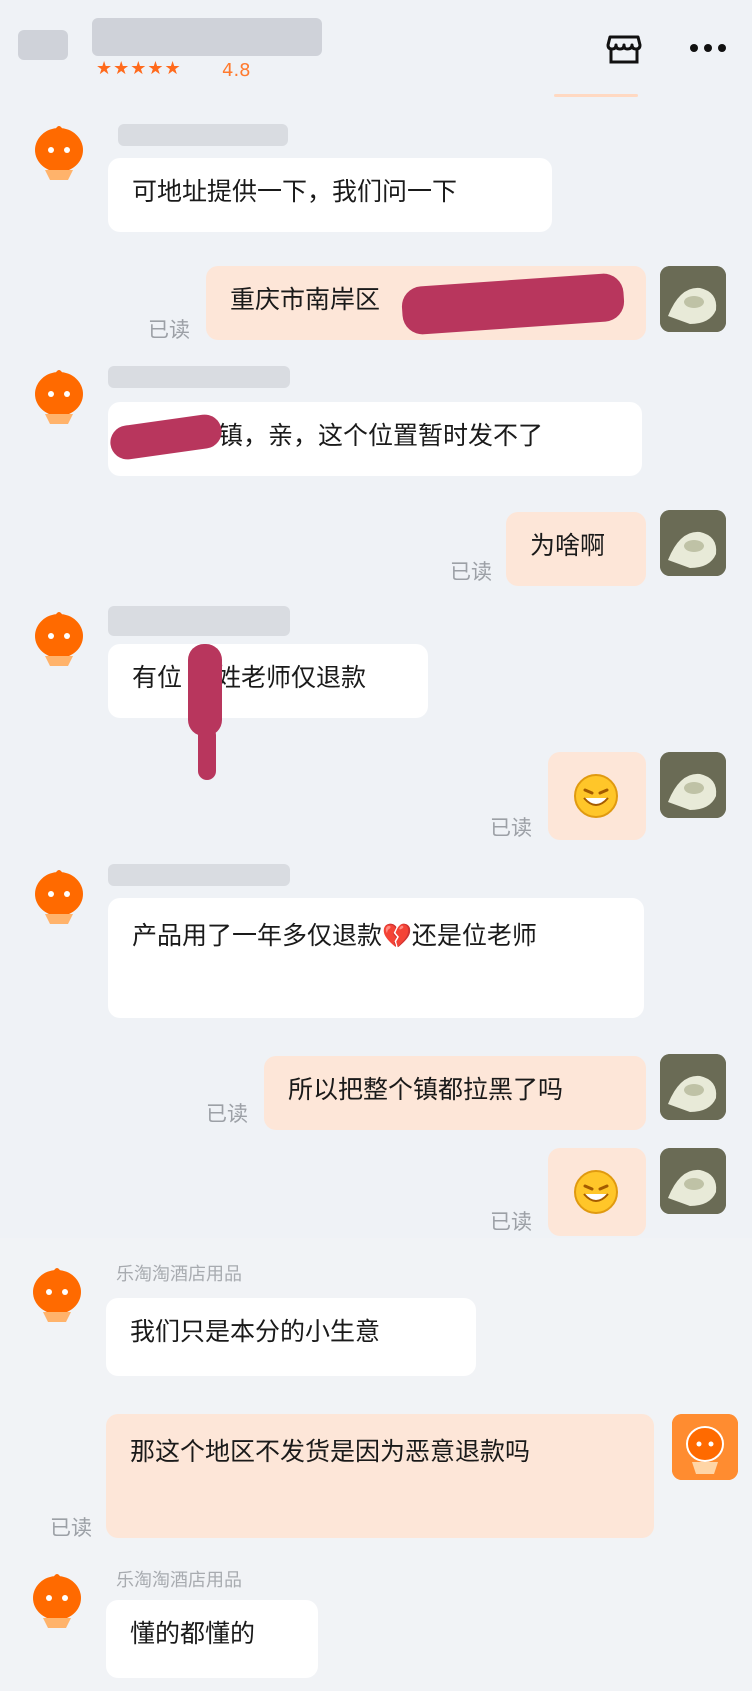  I want to click on message-bubble: 那这个地区不发货是因为恶意退款吗, so click(380, 1476).